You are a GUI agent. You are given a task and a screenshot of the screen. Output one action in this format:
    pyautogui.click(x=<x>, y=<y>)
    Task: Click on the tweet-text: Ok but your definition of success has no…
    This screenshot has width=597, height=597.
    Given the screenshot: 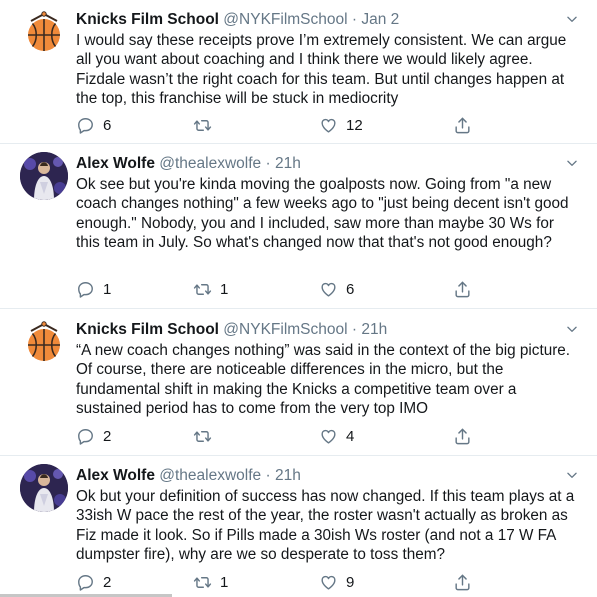 What is the action you would take?
    pyautogui.click(x=325, y=526)
    